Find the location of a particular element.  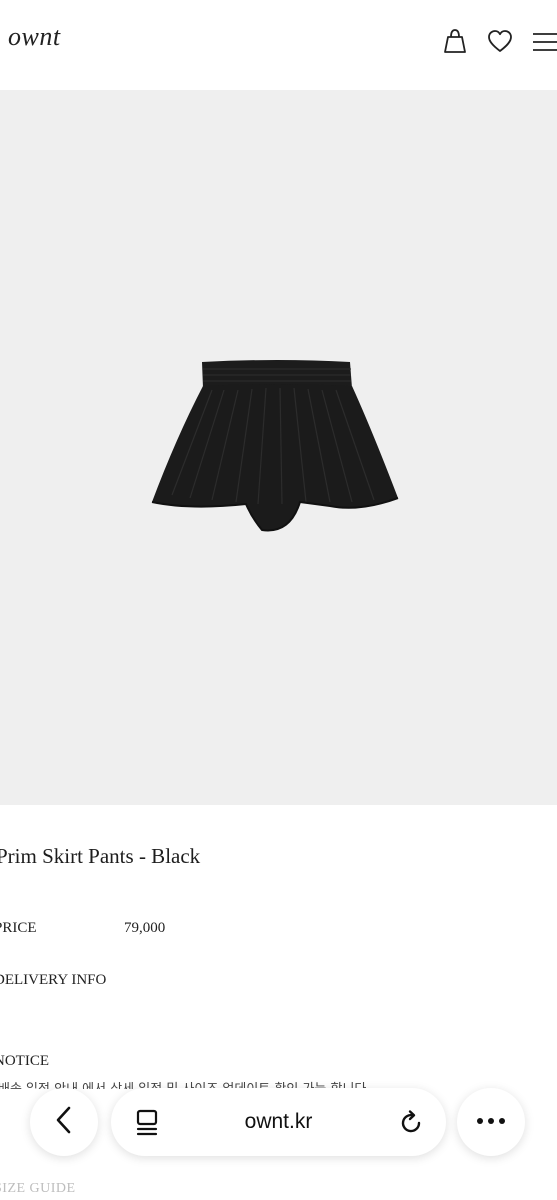

back-icon is located at coordinates (64, 1122).